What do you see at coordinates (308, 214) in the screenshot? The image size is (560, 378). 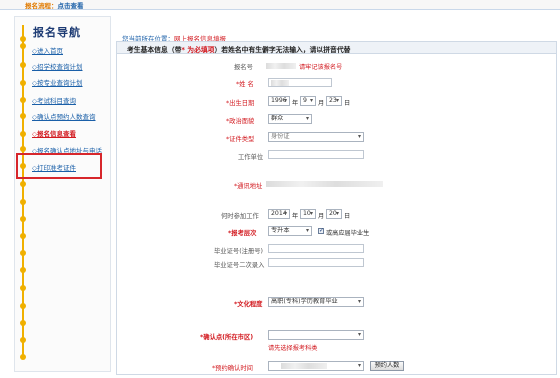 I see `work-month-select: 10` at bounding box center [308, 214].